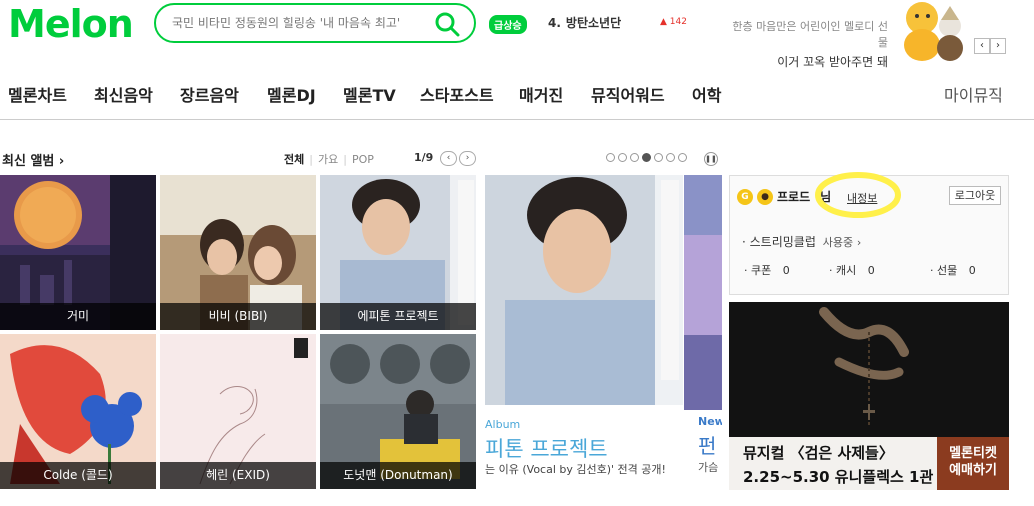 The image size is (1034, 506). Describe the element at coordinates (782, 242) in the screenshot. I see `streaming-club-label: 스트리밍클럽` at that location.